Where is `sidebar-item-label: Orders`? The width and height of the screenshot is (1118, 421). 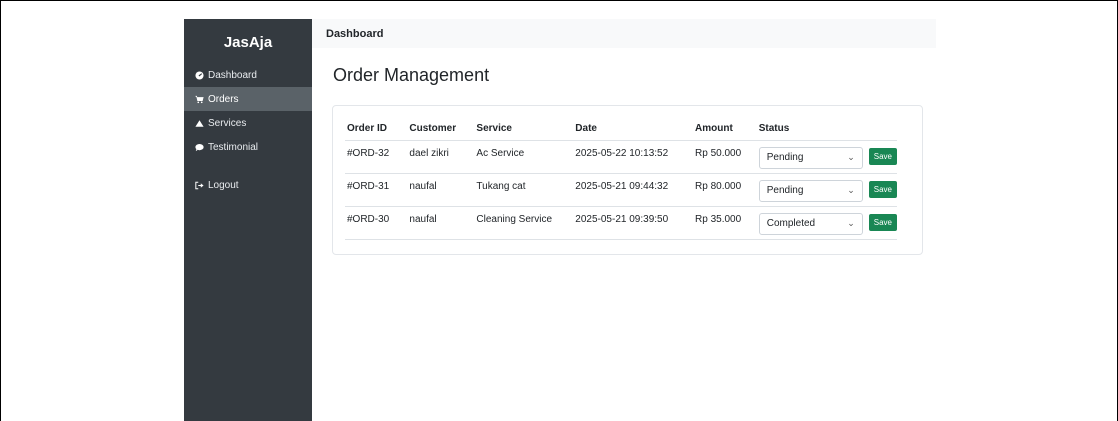 sidebar-item-label: Orders is located at coordinates (223, 99).